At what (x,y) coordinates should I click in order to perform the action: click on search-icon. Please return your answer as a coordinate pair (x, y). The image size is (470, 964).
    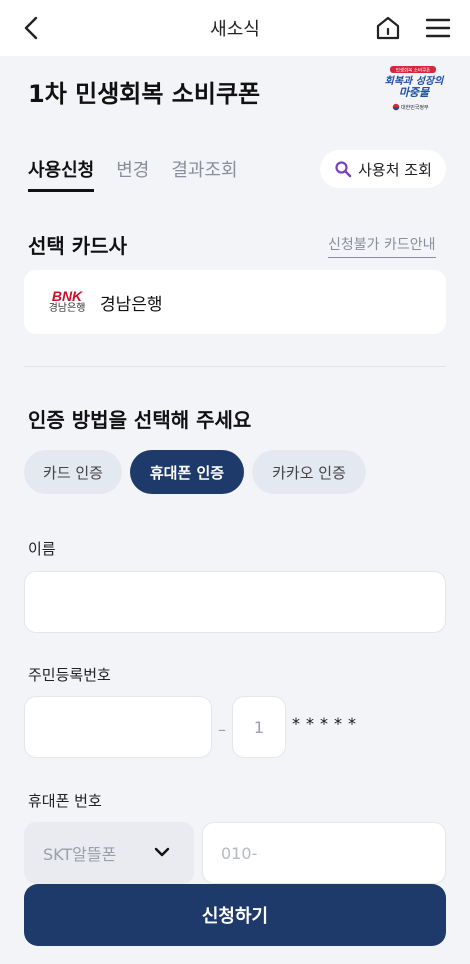
    Looking at the image, I should click on (343, 169).